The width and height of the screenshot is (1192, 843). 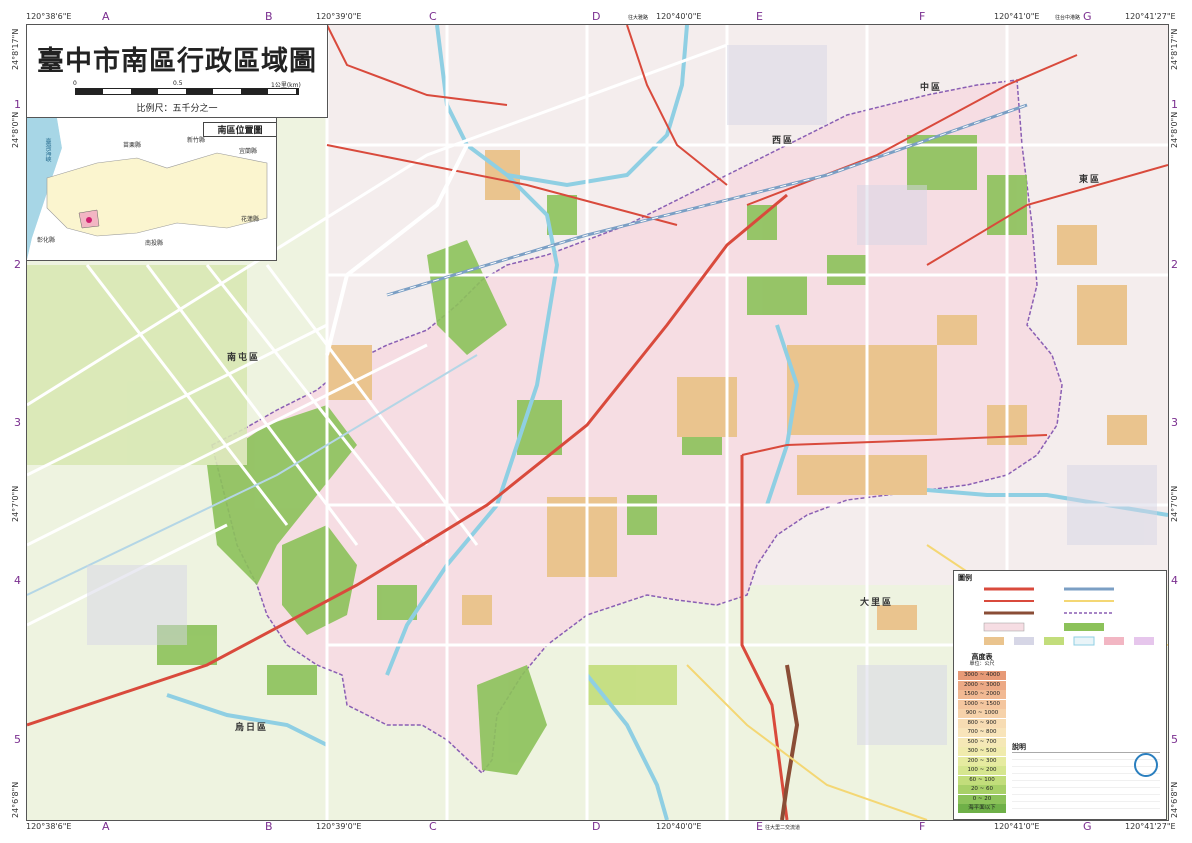 I want to click on grid-col-d-bottom: D, so click(x=596, y=826).